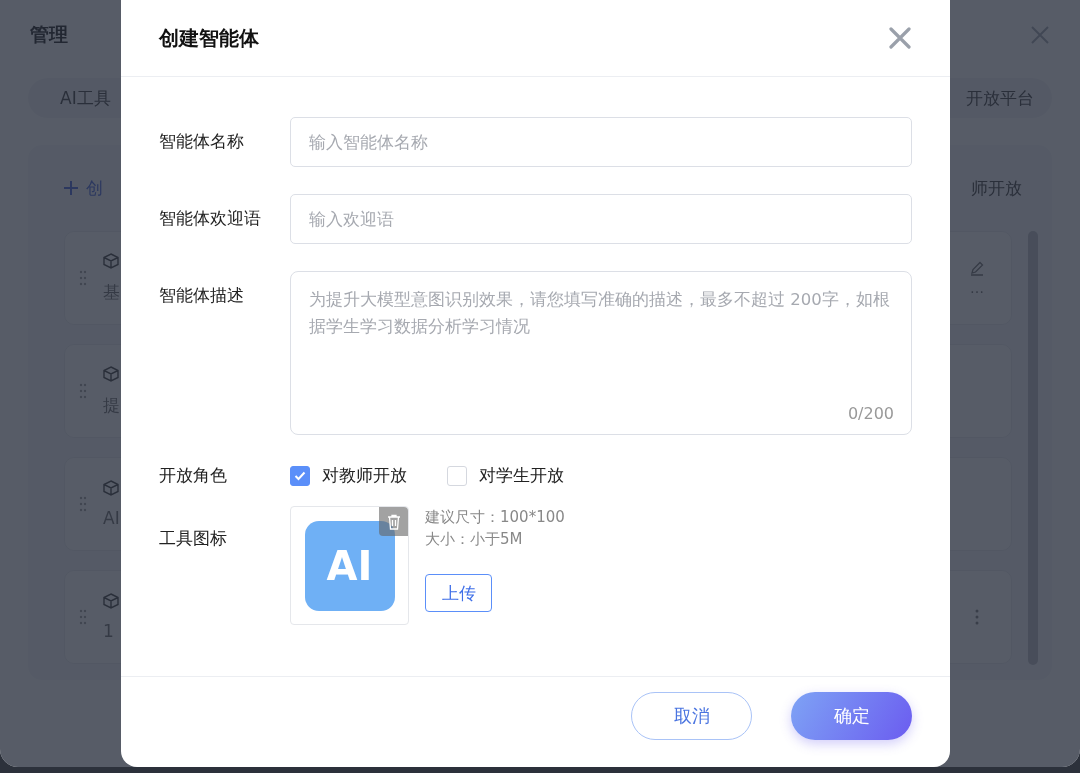 The height and width of the screenshot is (773, 1080). Describe the element at coordinates (348, 475) in the screenshot. I see `checkbox-option: 对教师开放` at that location.